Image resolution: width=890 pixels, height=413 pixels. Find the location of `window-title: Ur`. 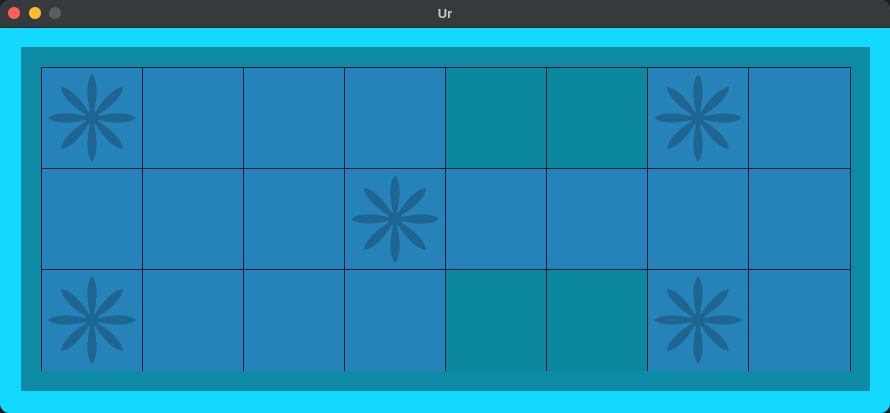

window-title: Ur is located at coordinates (445, 13).